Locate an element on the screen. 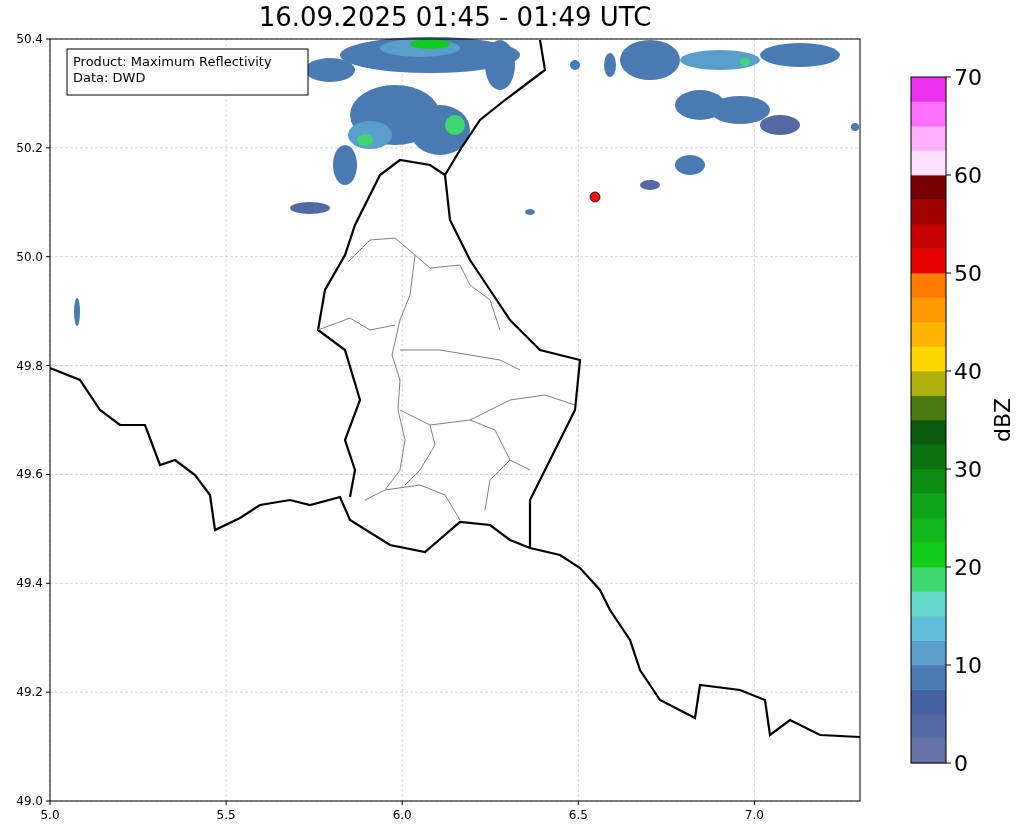 This screenshot has height=834, width=1023. info-text: Product: Maximum Reflectivity is located at coordinates (172, 61).